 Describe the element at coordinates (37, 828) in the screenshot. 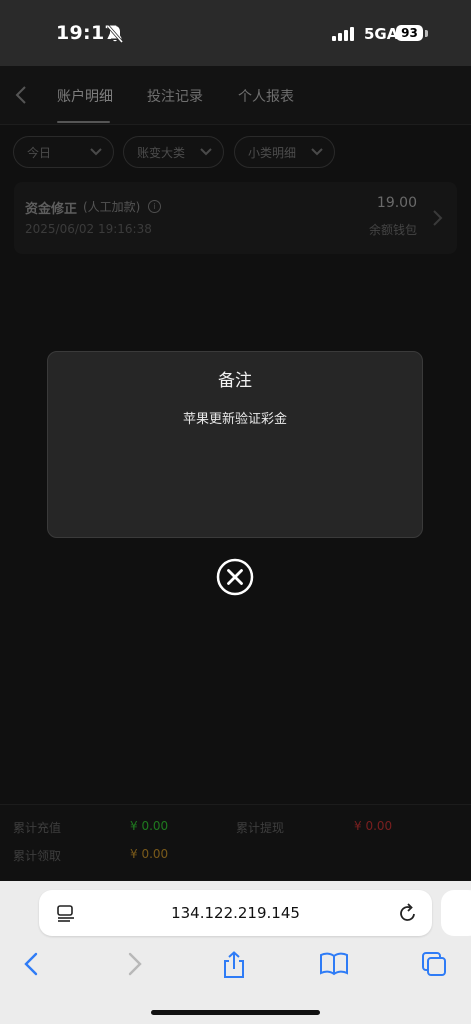

I see `recharge-label: 累计充值` at that location.